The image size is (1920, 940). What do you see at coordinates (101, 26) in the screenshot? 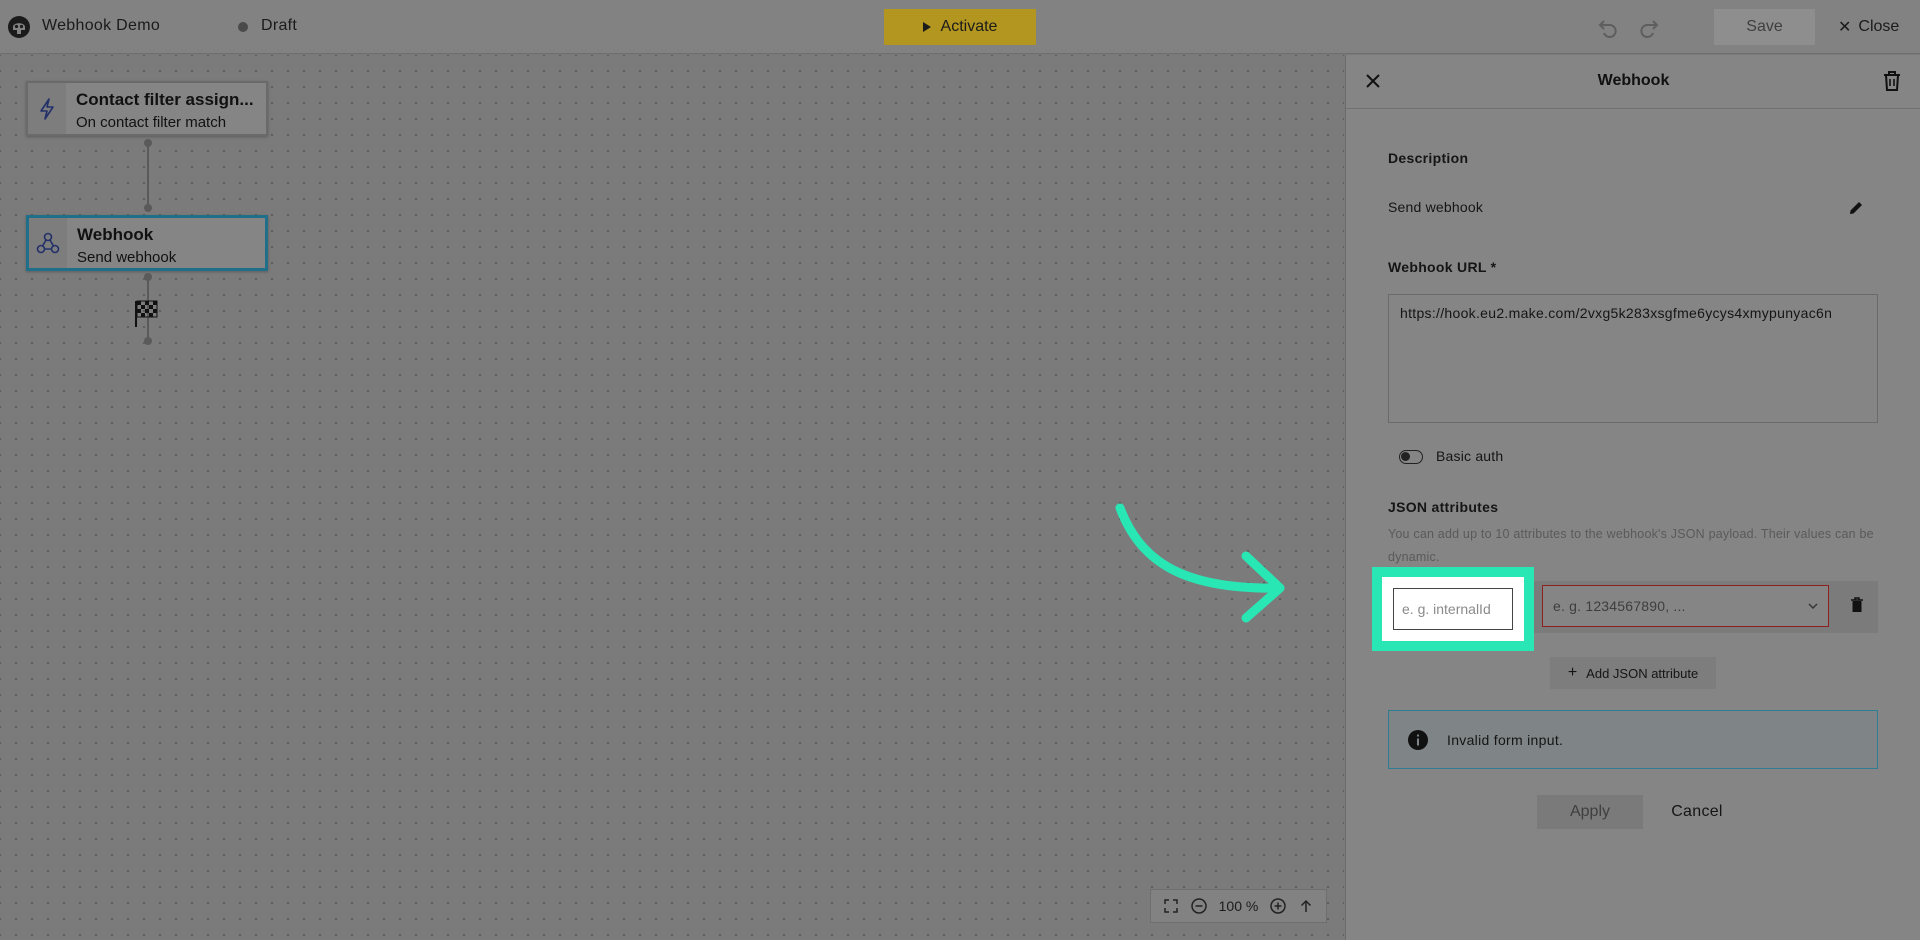
I see `app-title: Webhook Demo` at bounding box center [101, 26].